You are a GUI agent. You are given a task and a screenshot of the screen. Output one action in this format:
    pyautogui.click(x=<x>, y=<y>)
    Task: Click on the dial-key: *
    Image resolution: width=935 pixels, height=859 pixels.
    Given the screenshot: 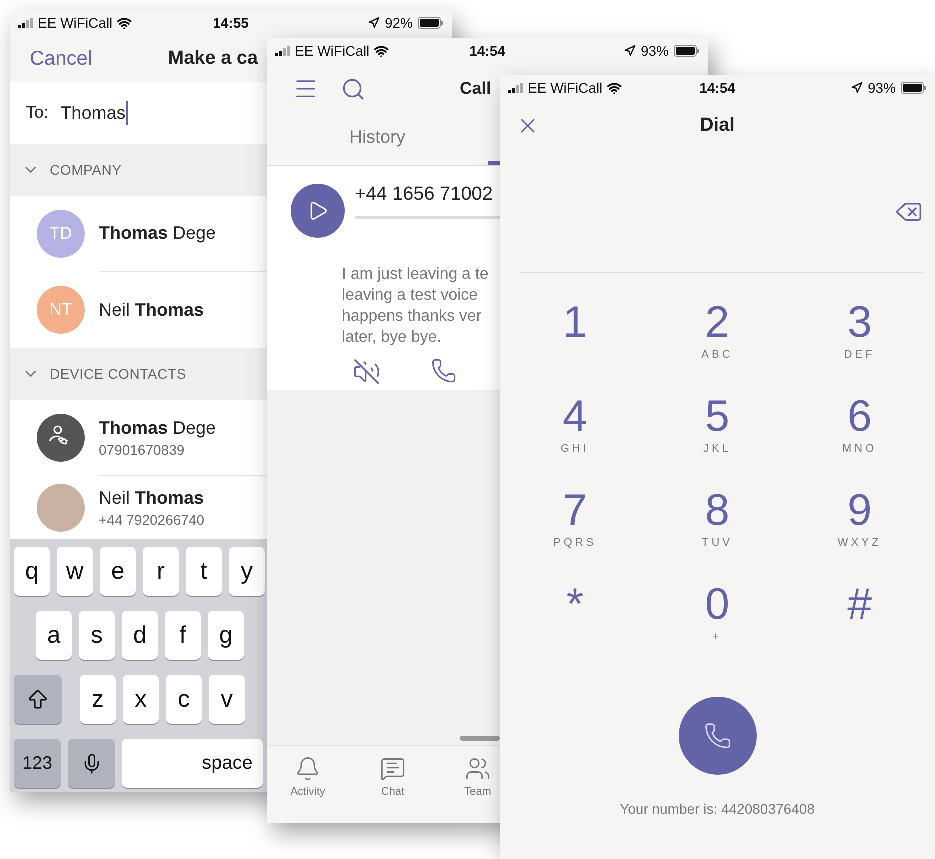 What is the action you would take?
    pyautogui.click(x=575, y=628)
    